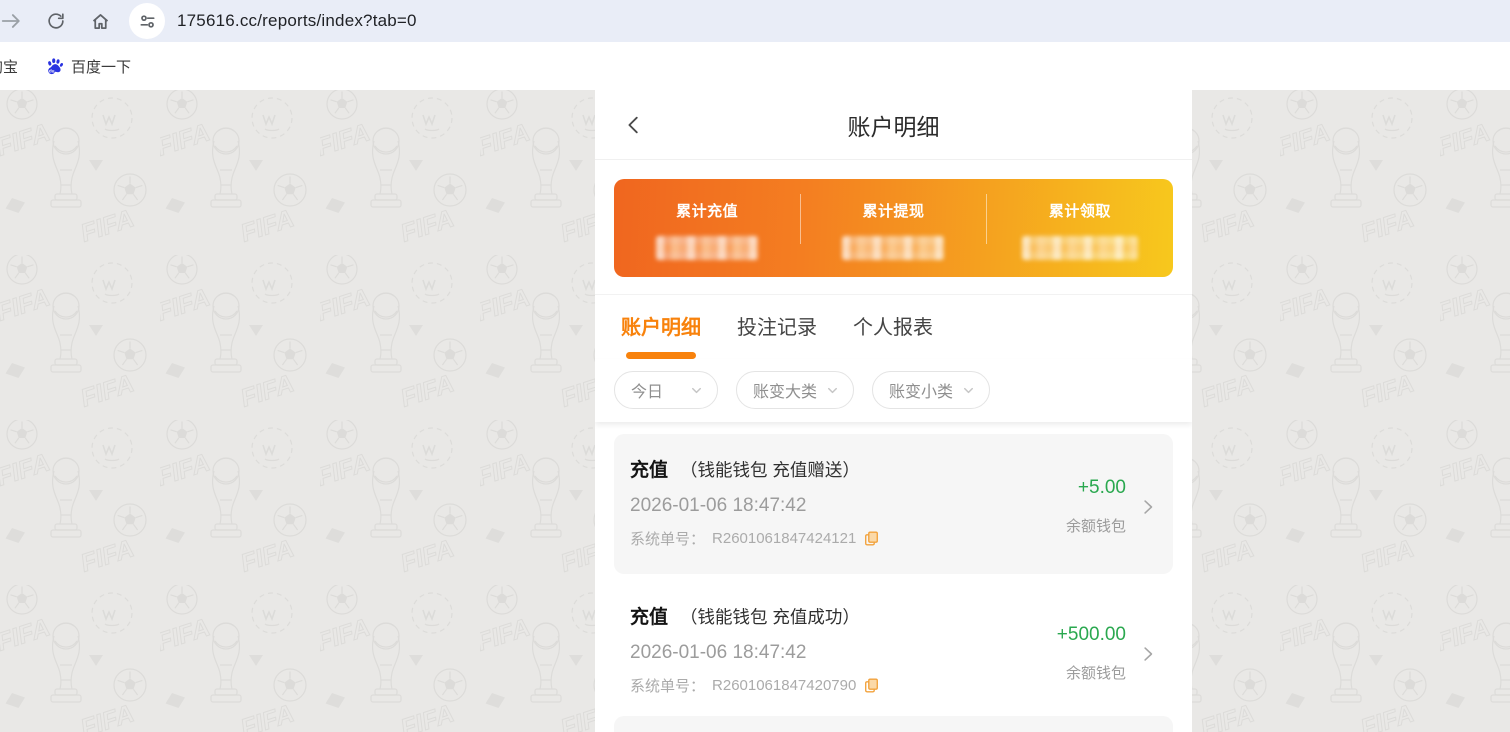 The width and height of the screenshot is (1510, 732). I want to click on svg-text: du, so click(52, 70).